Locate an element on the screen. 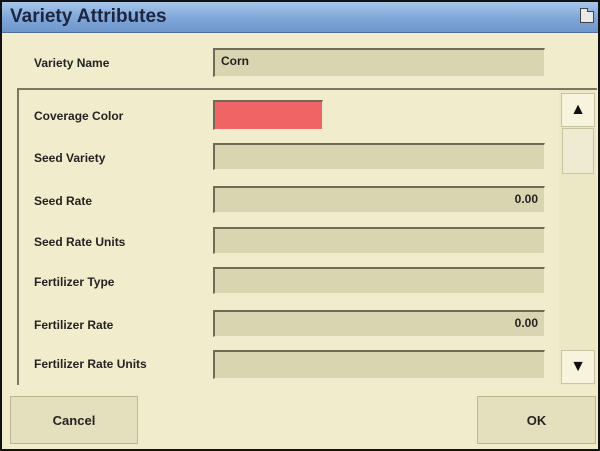  fertilizer-rate-units-field is located at coordinates (379, 364).